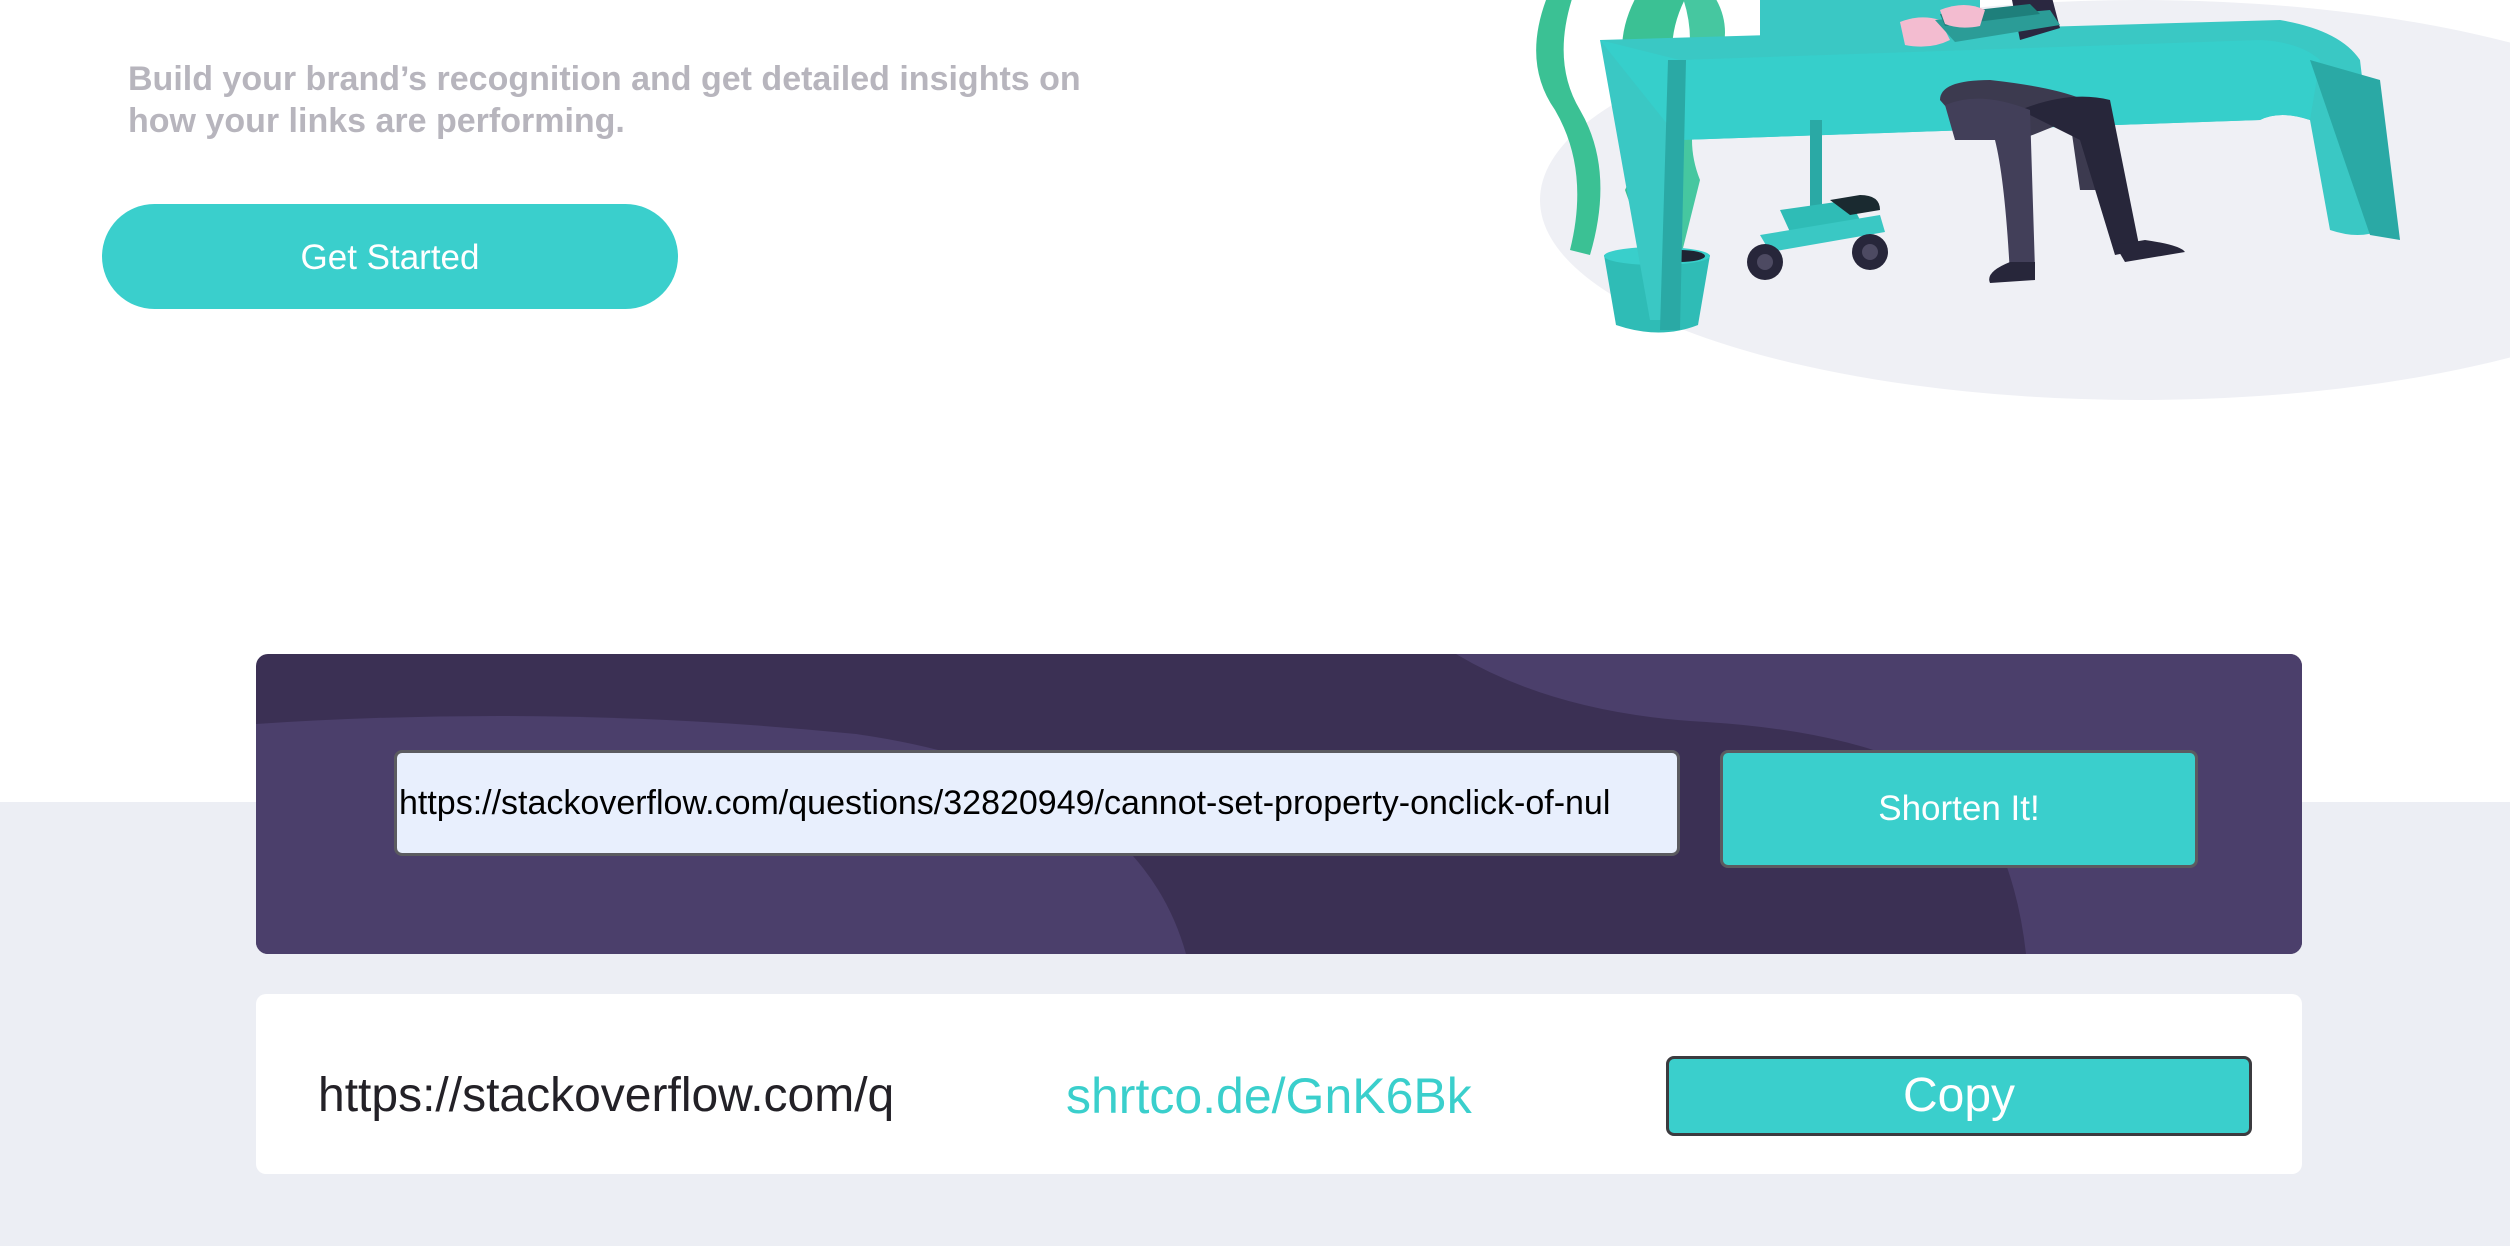 Image resolution: width=2510 pixels, height=1246 pixels. I want to click on url-input, so click(1037, 803).